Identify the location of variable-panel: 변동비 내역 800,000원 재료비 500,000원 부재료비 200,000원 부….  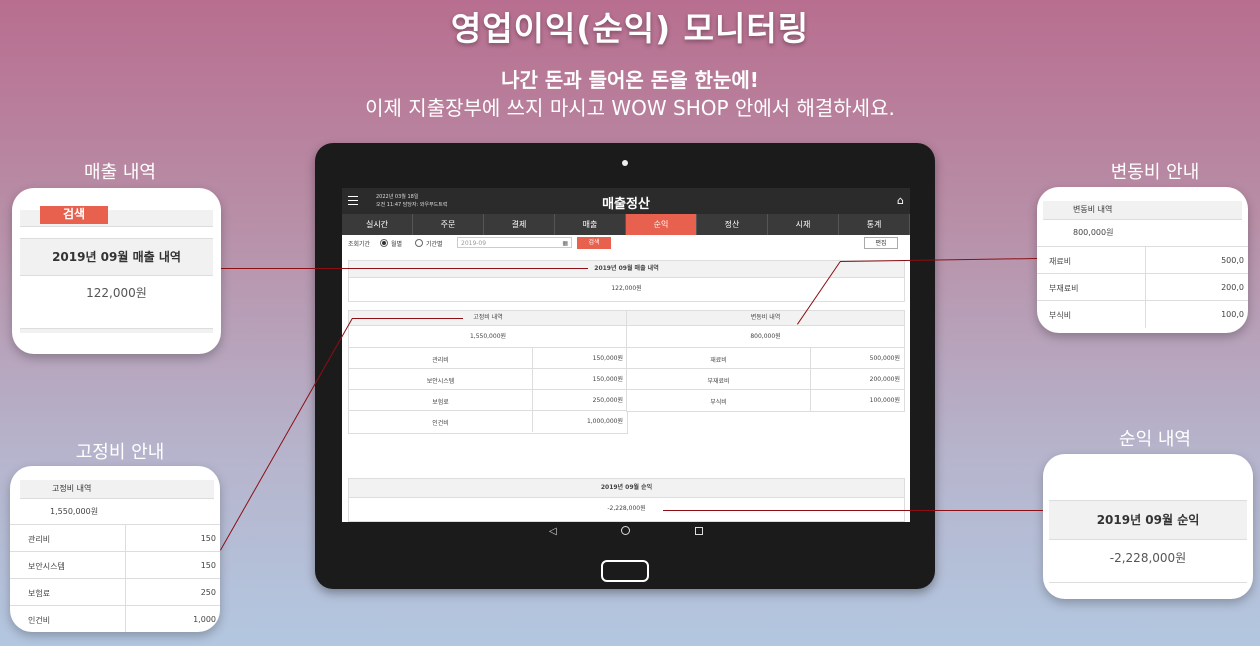
(765, 361).